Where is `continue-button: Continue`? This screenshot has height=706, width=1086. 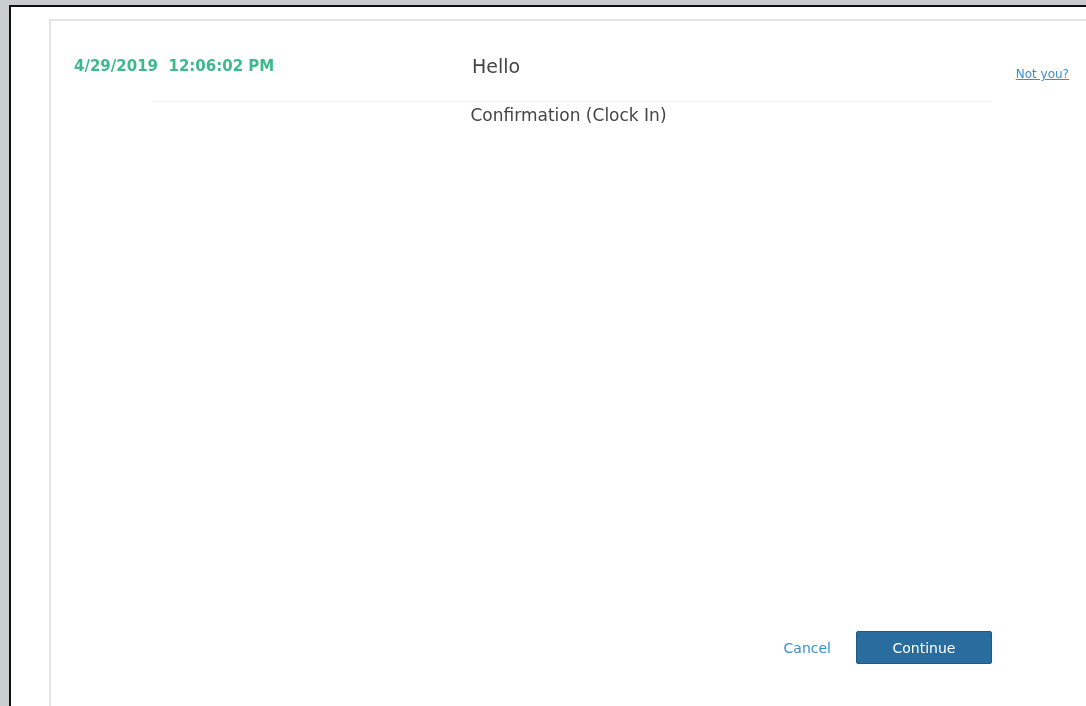
continue-button: Continue is located at coordinates (924, 647).